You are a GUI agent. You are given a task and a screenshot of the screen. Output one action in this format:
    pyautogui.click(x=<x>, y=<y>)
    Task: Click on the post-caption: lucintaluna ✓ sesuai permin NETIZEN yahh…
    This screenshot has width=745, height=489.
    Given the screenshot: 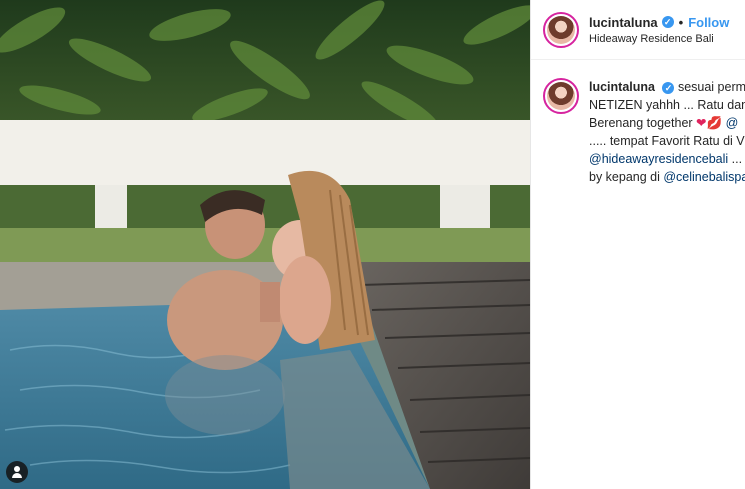 What is the action you would take?
    pyautogui.click(x=638, y=123)
    